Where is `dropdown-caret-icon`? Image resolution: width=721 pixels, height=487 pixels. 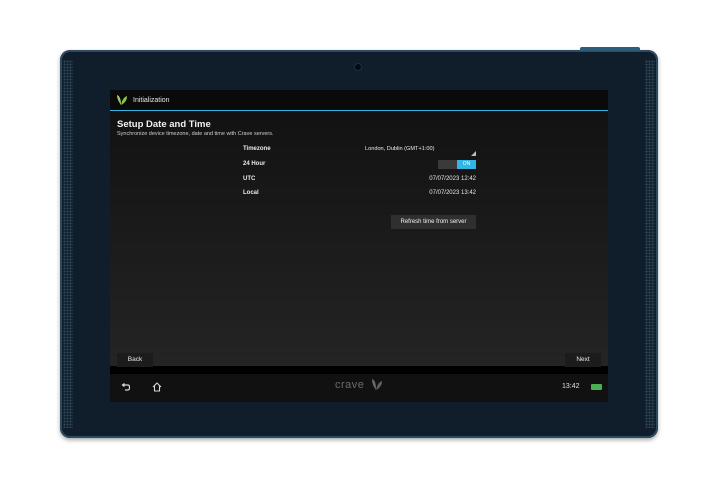
dropdown-caret-icon is located at coordinates (473, 153).